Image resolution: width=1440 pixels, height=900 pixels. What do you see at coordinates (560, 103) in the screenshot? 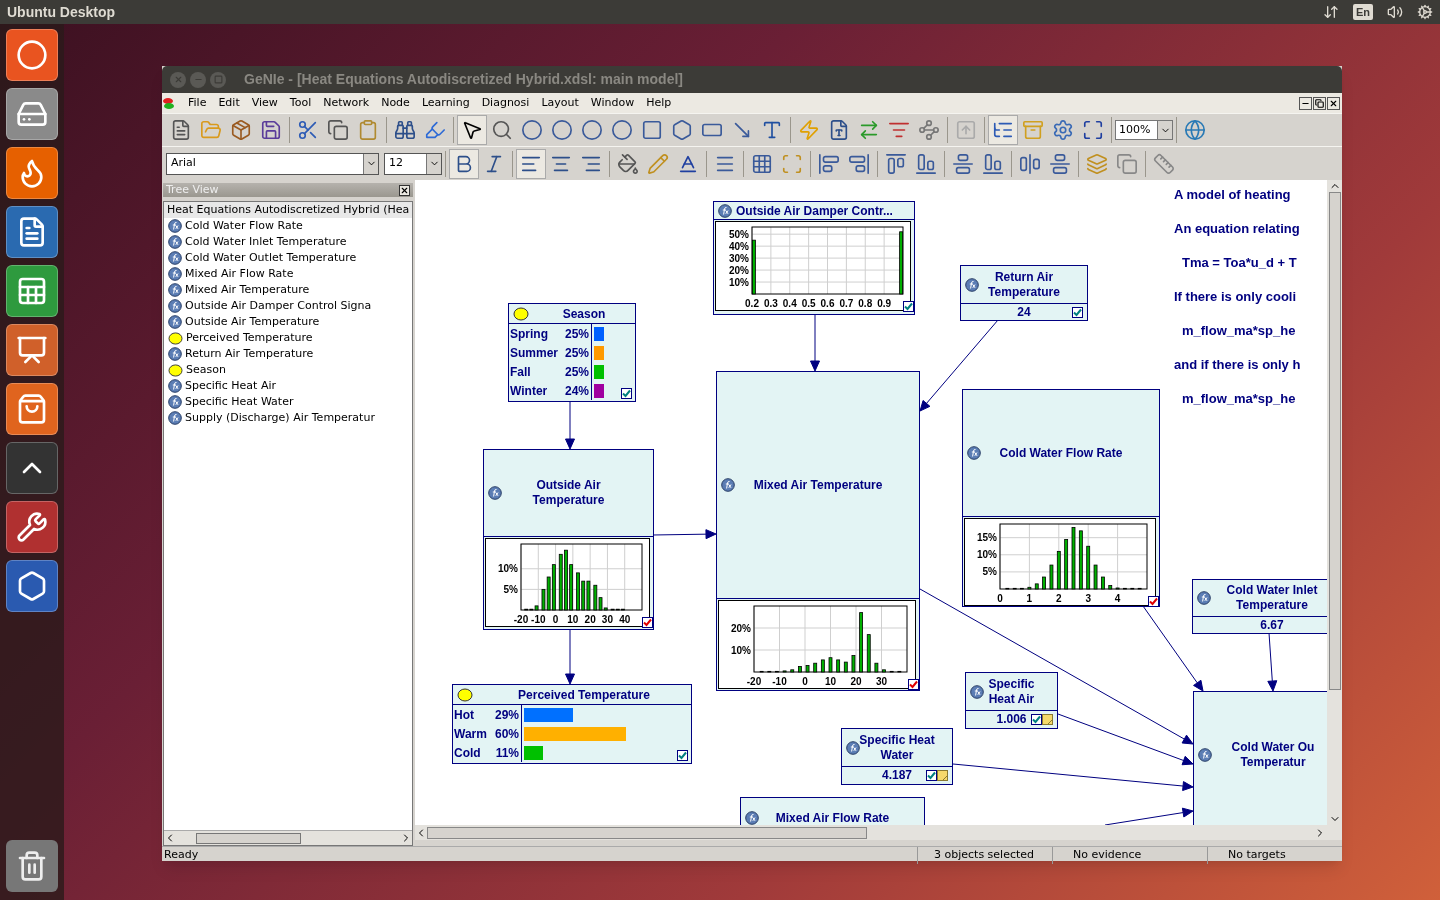
I see `menu-item: Layout` at bounding box center [560, 103].